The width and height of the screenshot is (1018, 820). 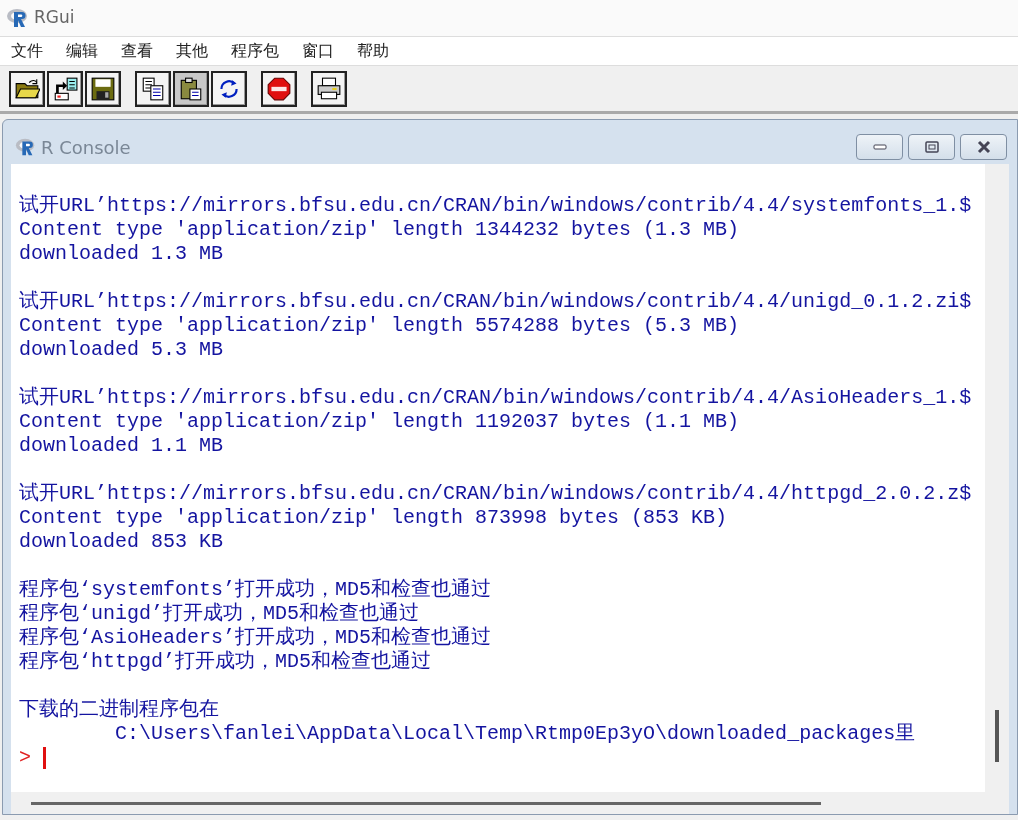 What do you see at coordinates (25, 758) in the screenshot?
I see `prompt-symbol: >` at bounding box center [25, 758].